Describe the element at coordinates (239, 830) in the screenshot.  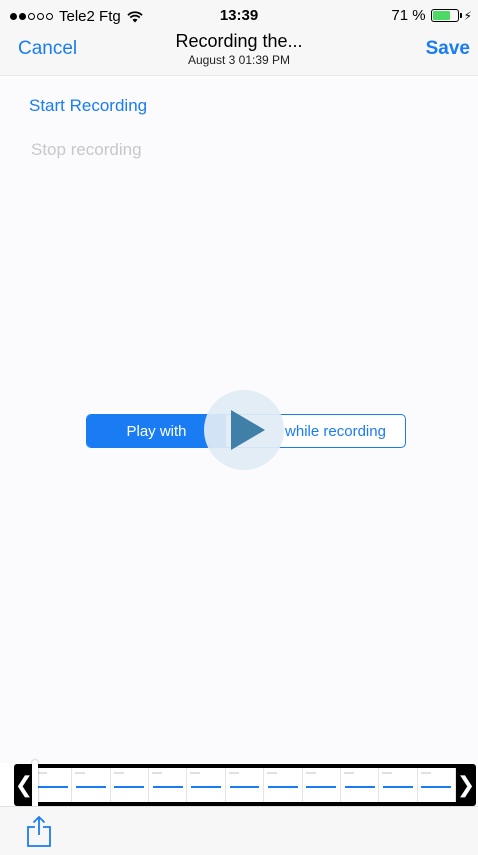
I see `bottom-toolbar` at that location.